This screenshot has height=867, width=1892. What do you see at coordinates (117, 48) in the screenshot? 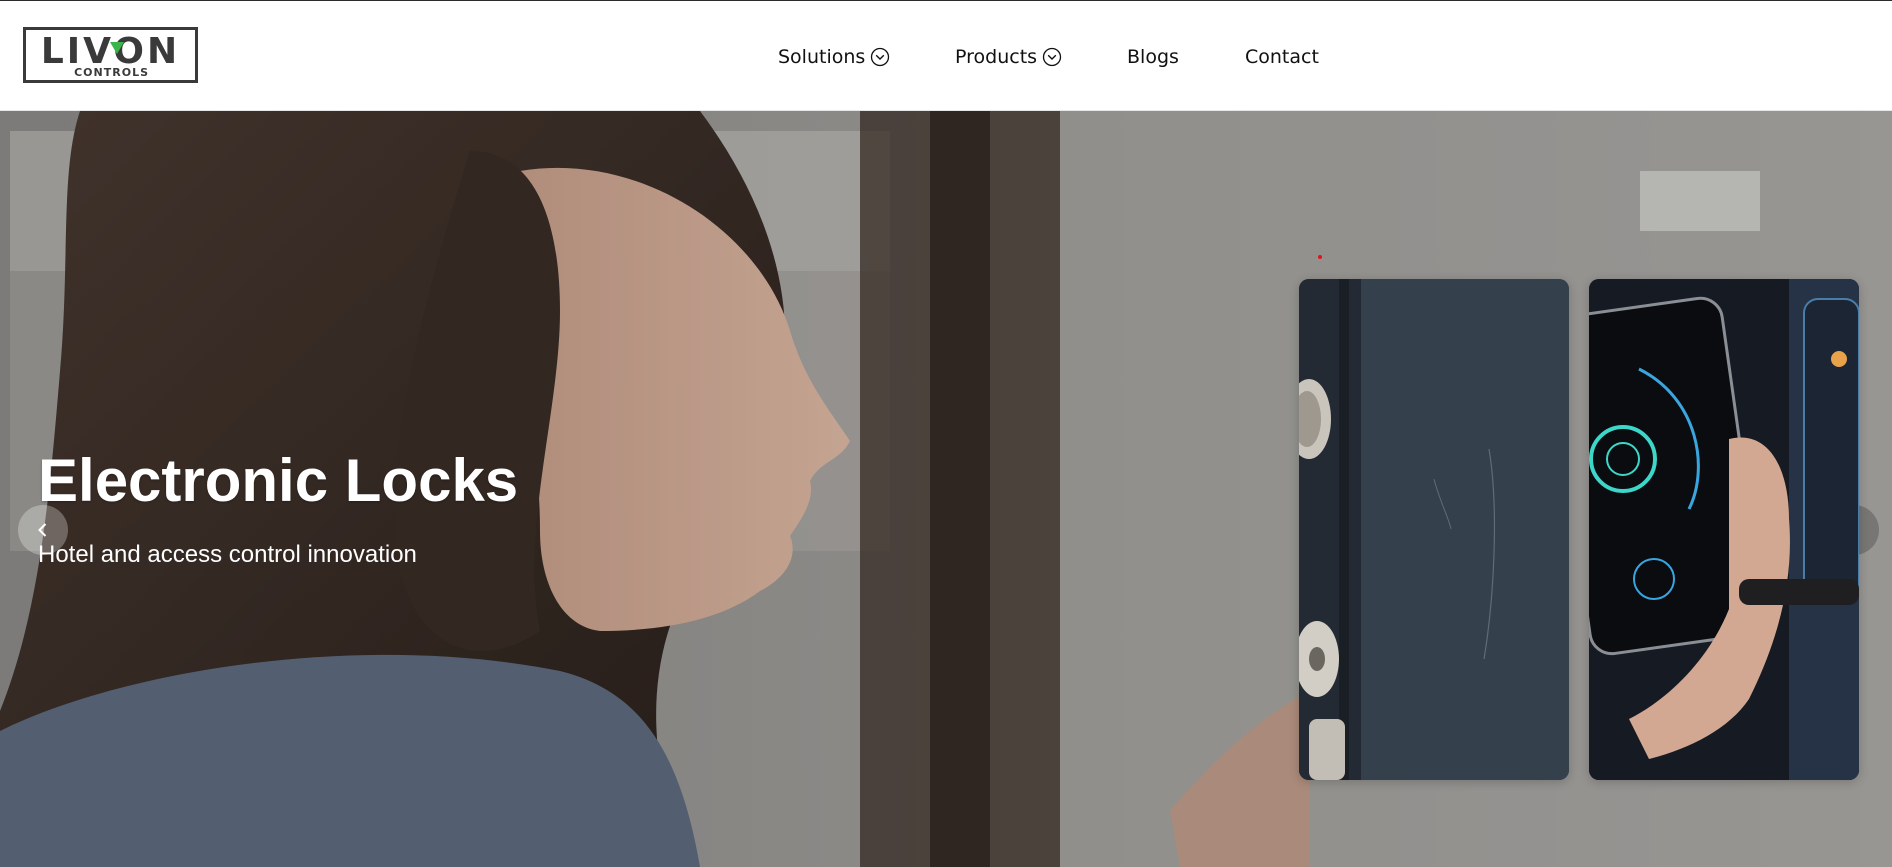
I see `logo-accent-mark` at bounding box center [117, 48].